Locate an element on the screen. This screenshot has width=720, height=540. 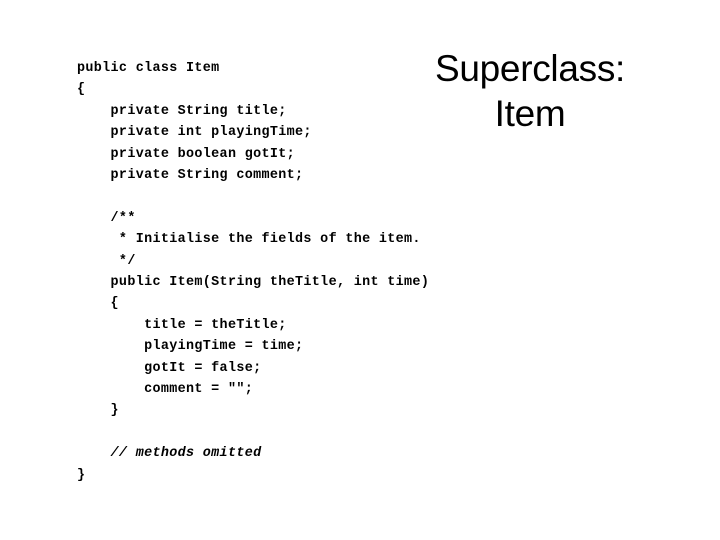
code-line: title = theTitle; is located at coordinates (182, 325).